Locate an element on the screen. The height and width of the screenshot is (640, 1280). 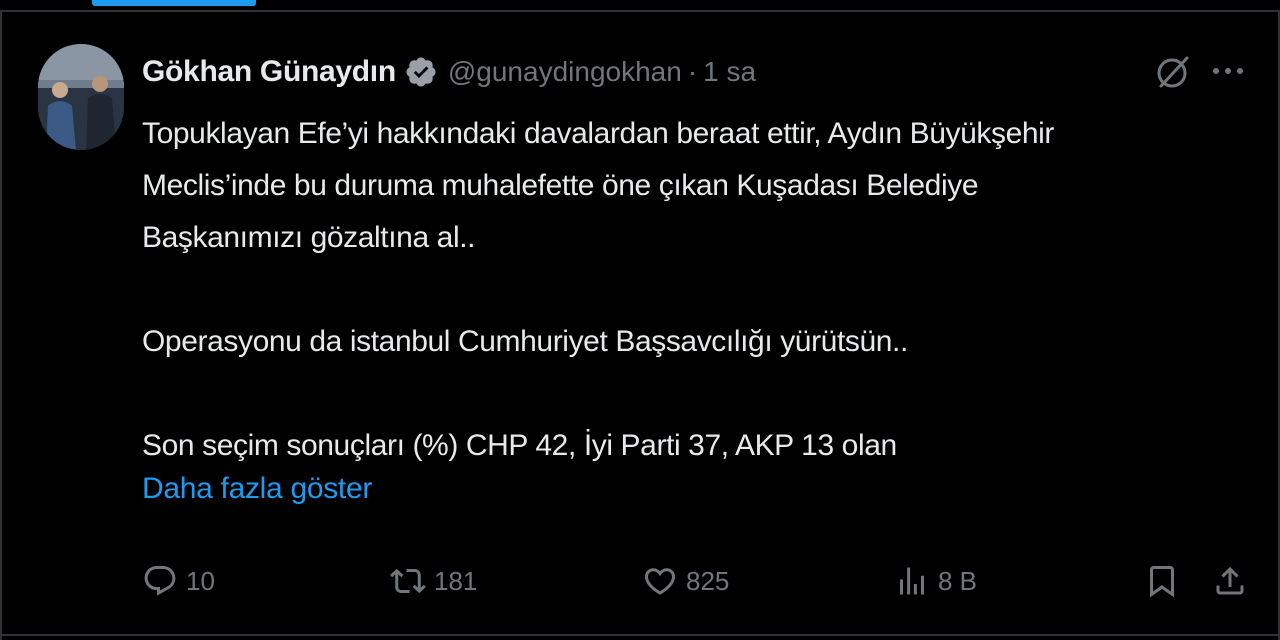
repost-button: 181 is located at coordinates (433, 581).